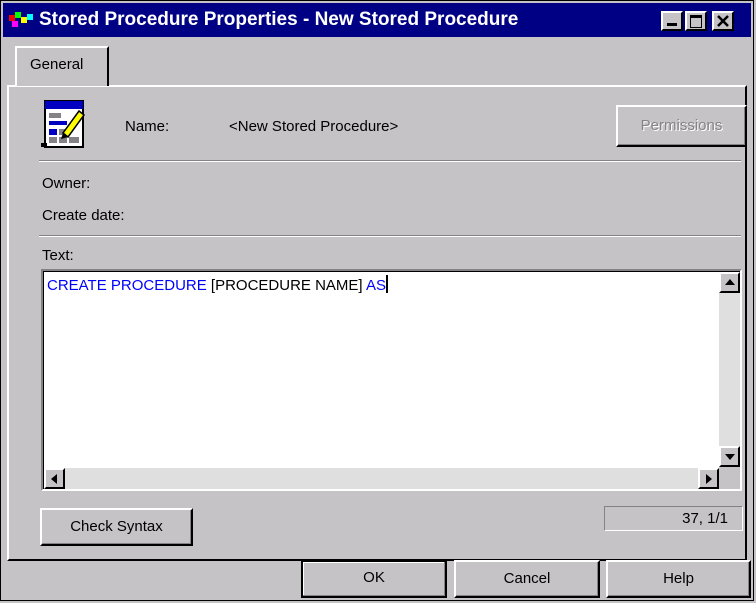 This screenshot has width=756, height=603. I want to click on scroll-right-button, so click(708, 478).